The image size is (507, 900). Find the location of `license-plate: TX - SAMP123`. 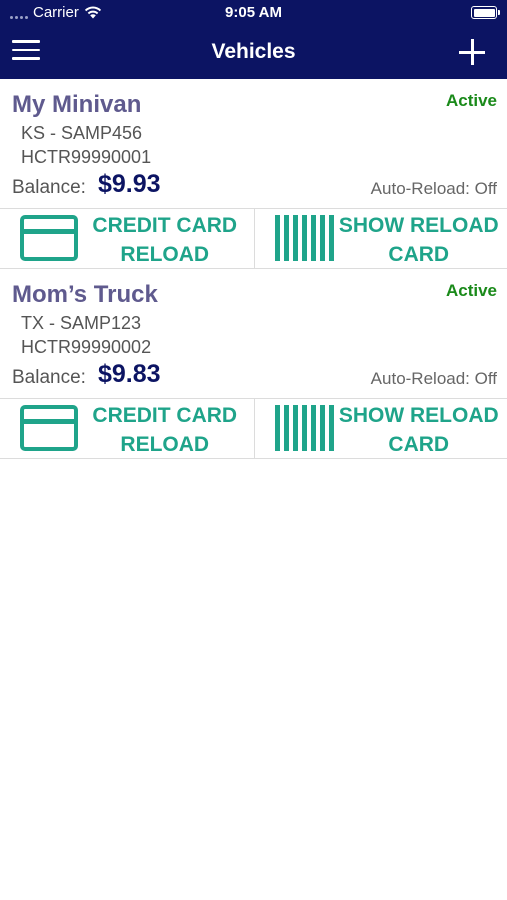

license-plate: TX - SAMP123 is located at coordinates (81, 323).